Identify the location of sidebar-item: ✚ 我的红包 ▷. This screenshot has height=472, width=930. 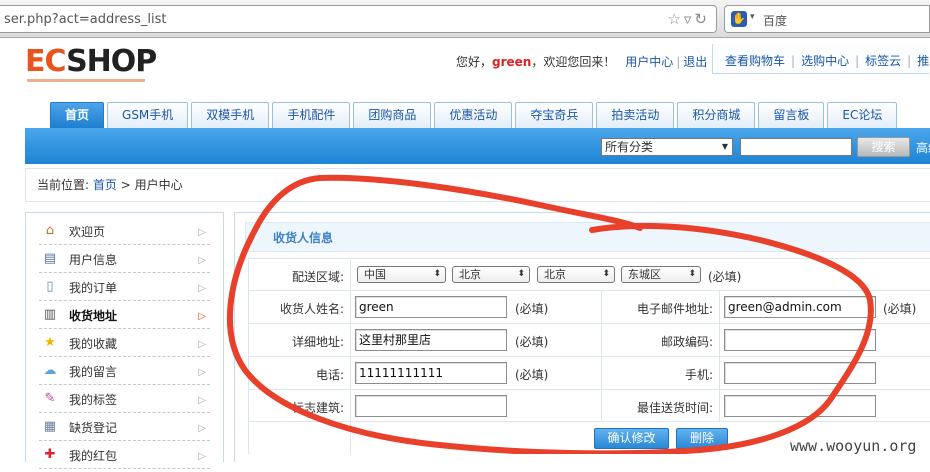
(124, 455).